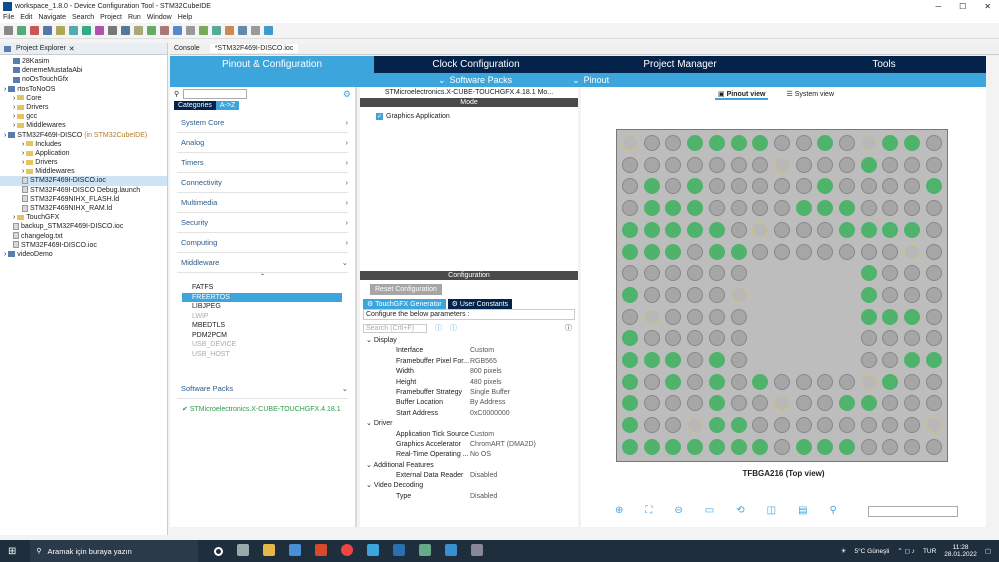 This screenshot has width=999, height=562. I want to click on tree-item: › Drivers, so click(83, 162).